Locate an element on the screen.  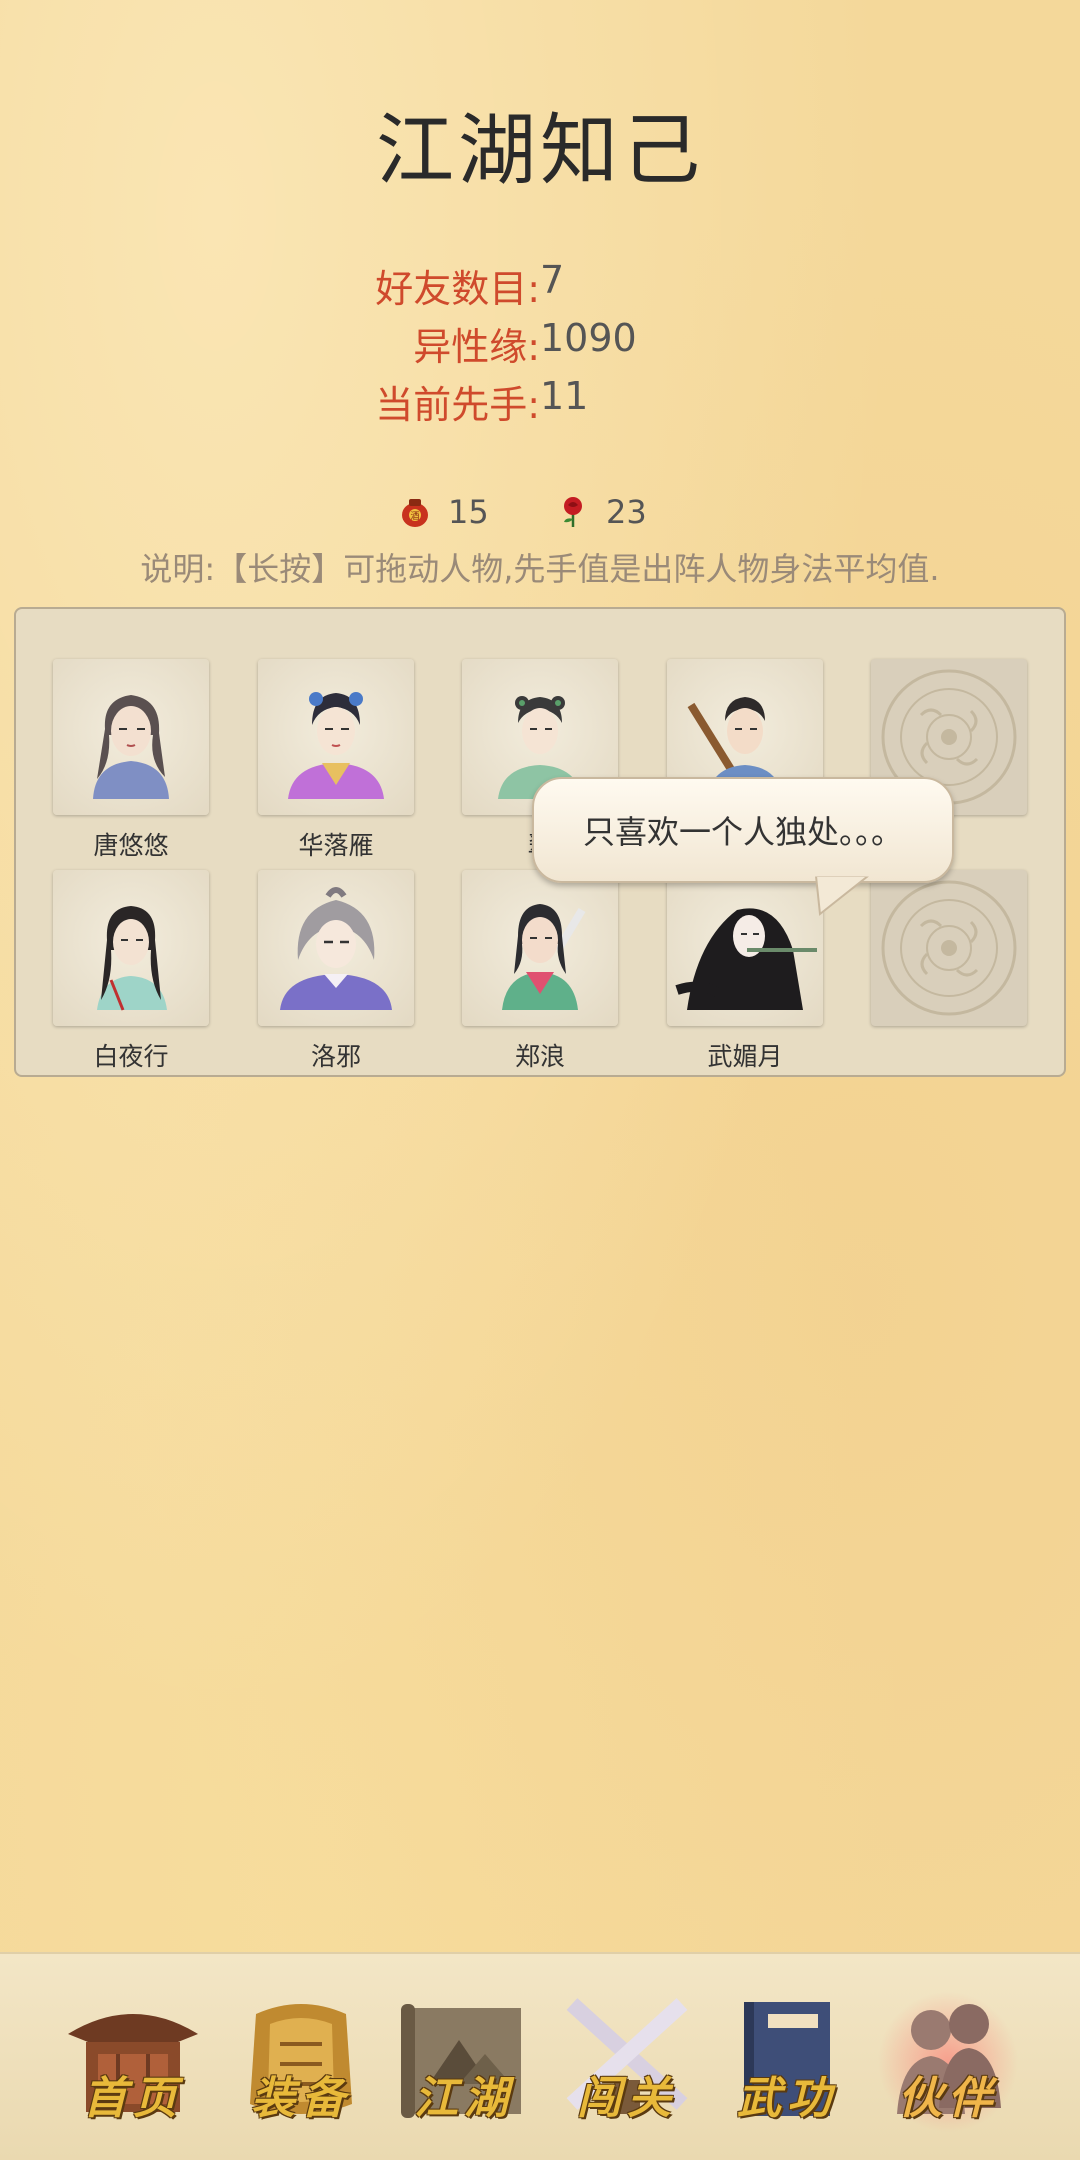
stat-label: 当前先手: is located at coordinates (457, 405).